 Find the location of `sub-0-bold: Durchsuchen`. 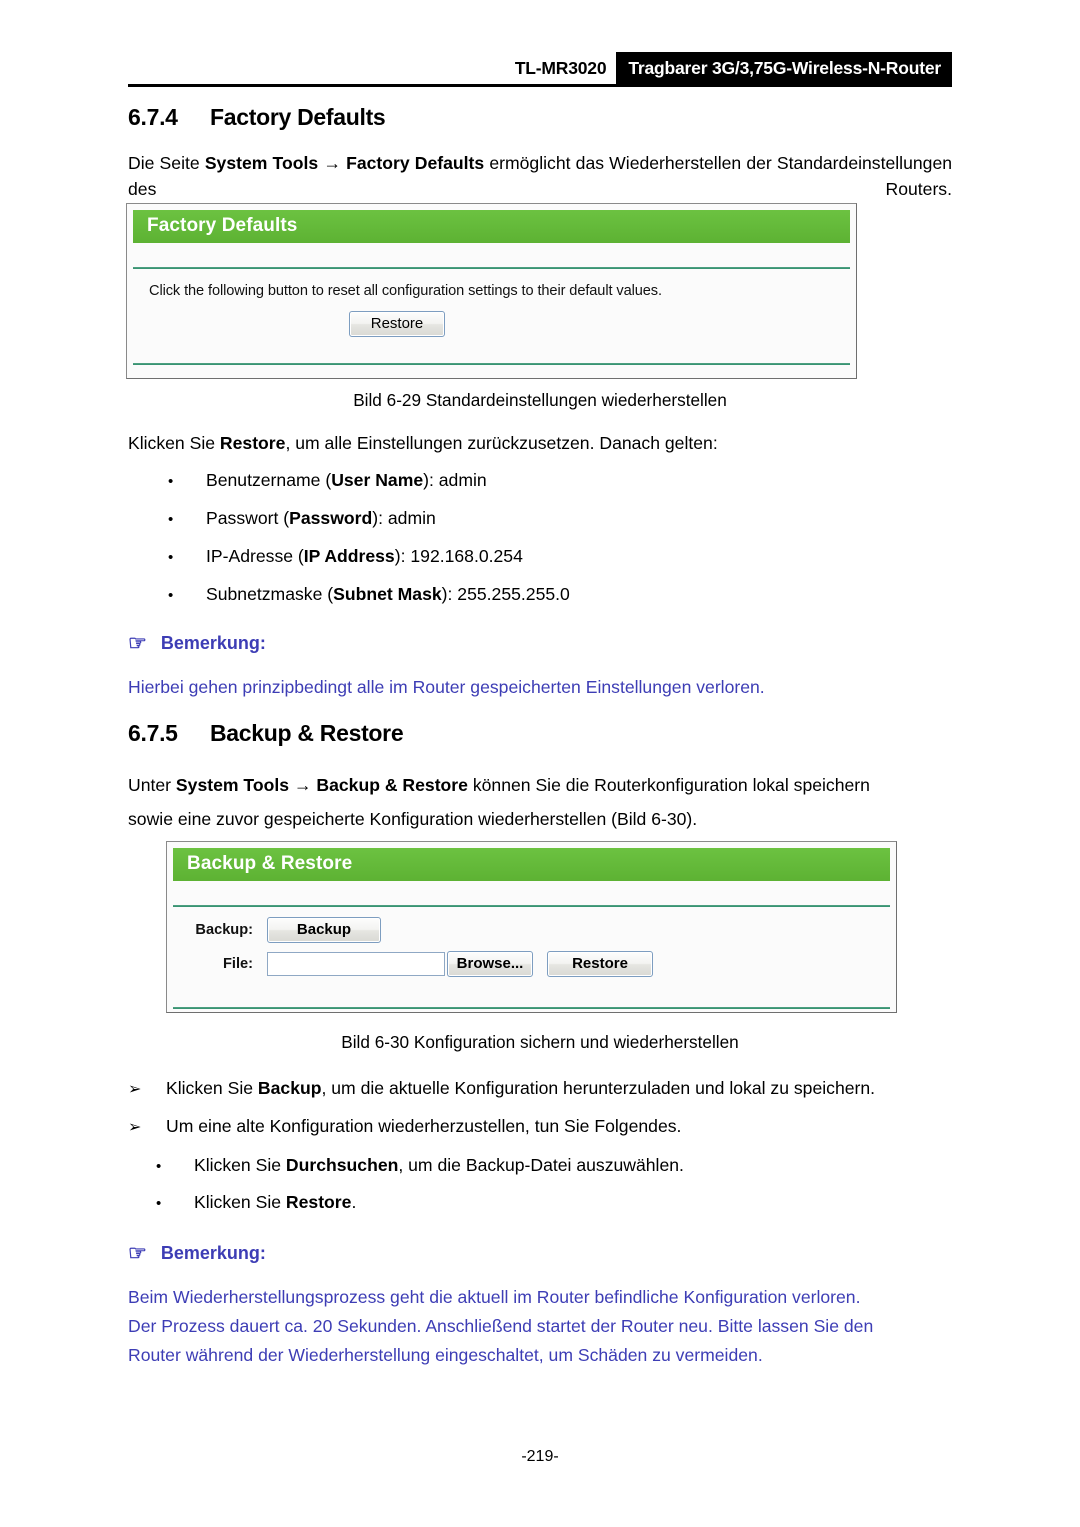

sub-0-bold: Durchsuchen is located at coordinates (342, 1165).